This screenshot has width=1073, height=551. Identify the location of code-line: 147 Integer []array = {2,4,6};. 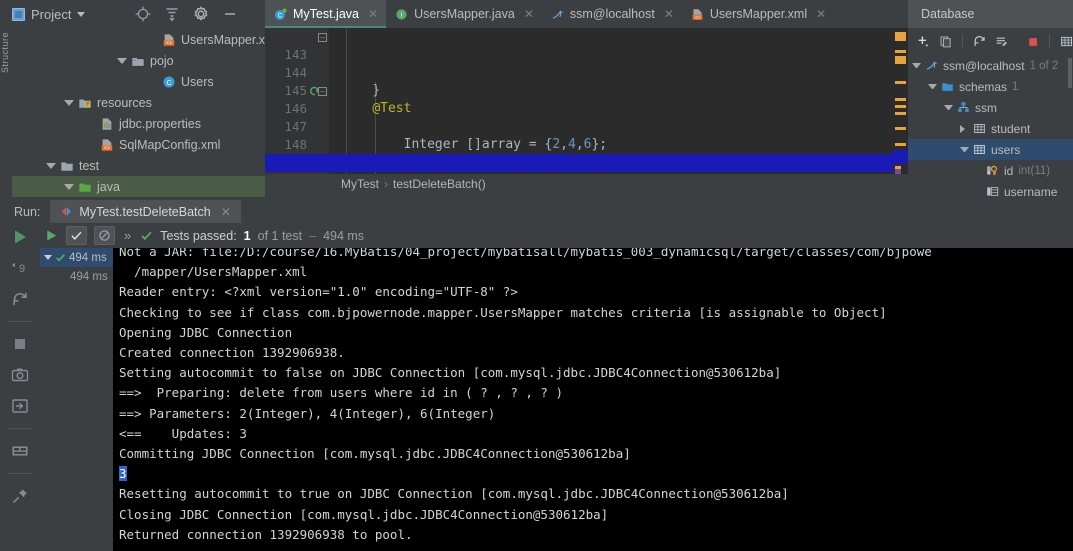
(587, 126).